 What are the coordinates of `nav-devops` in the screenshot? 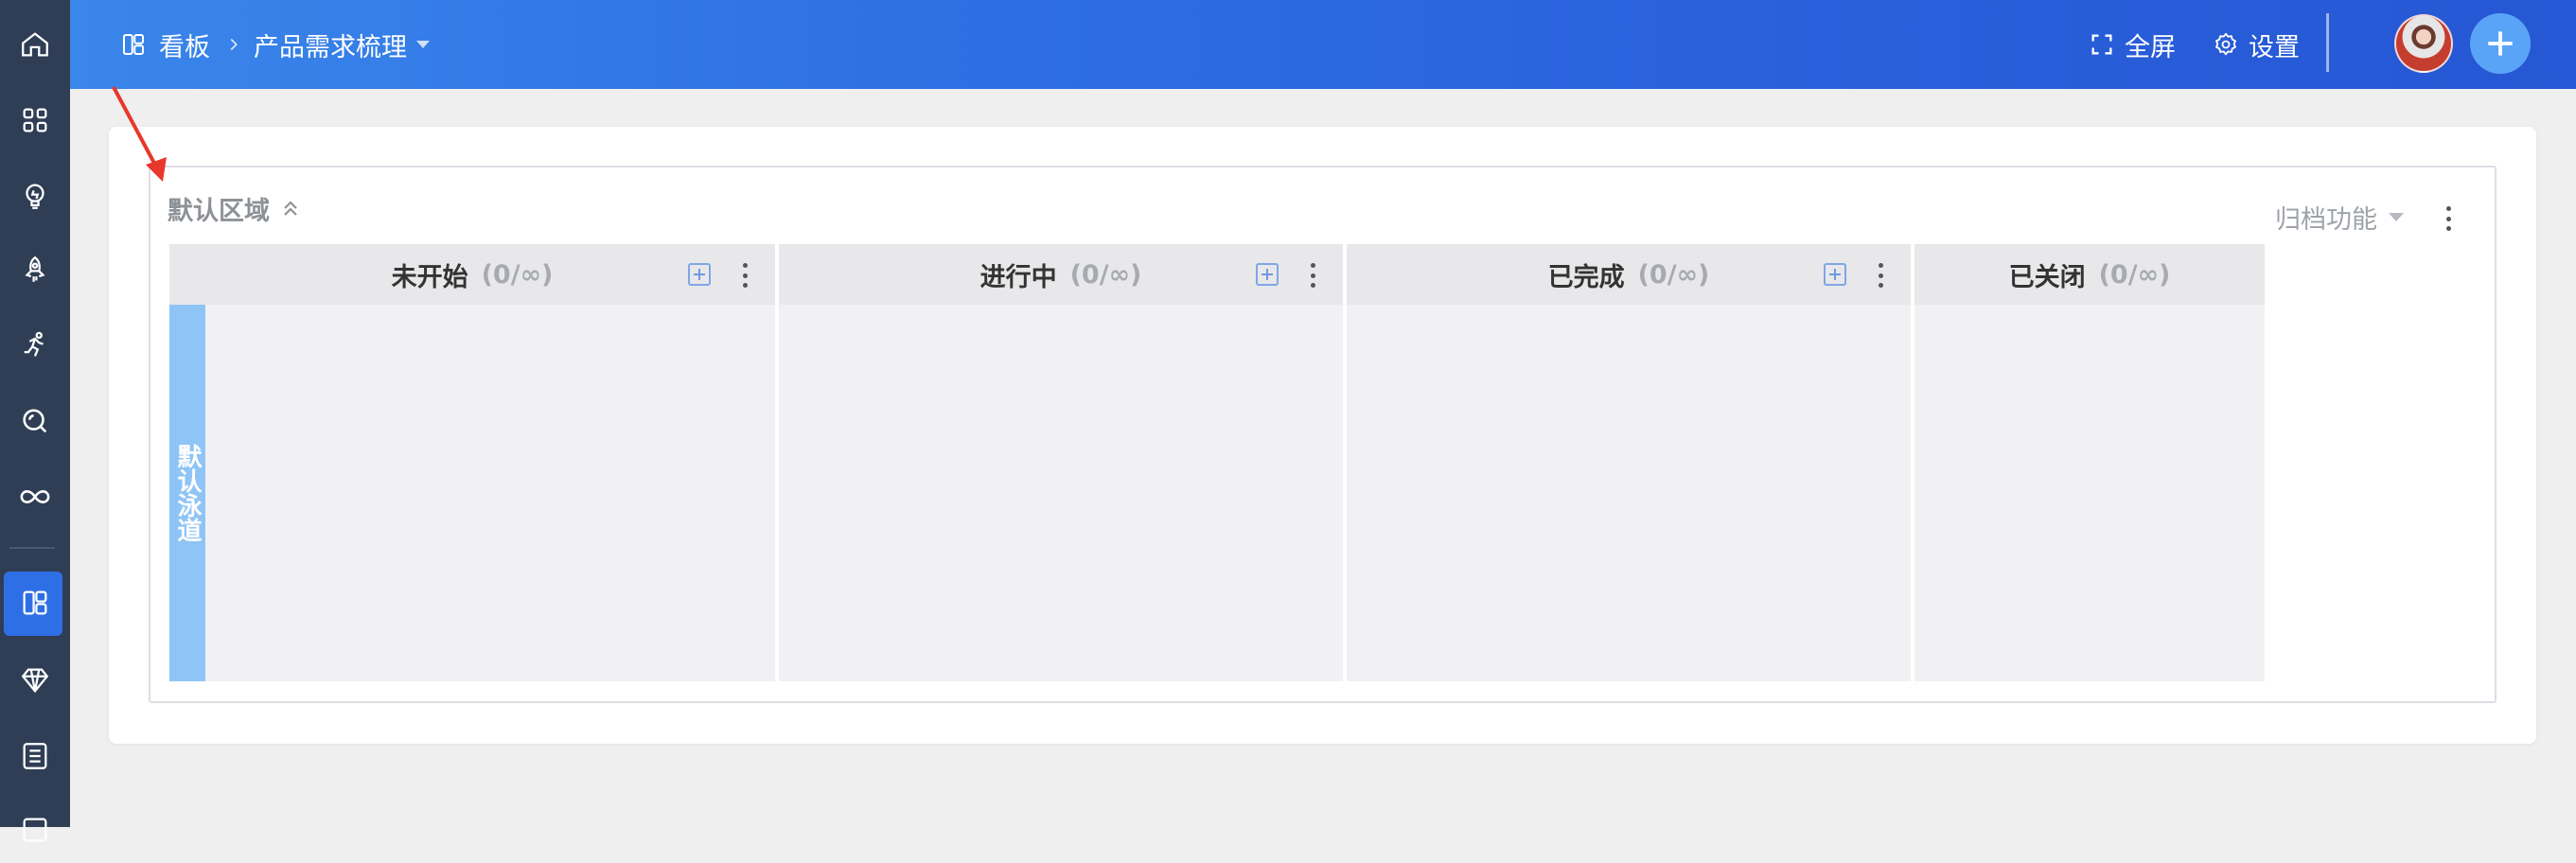 It's located at (35, 497).